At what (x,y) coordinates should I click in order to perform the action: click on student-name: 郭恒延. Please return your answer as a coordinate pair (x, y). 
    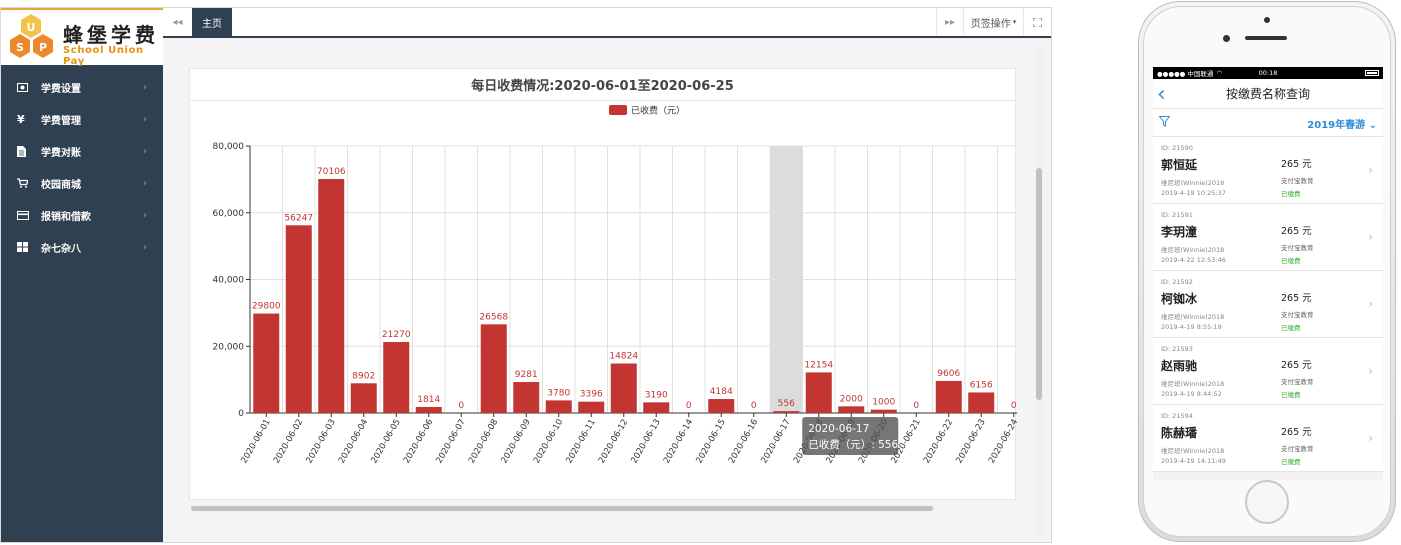
    Looking at the image, I should click on (1179, 165).